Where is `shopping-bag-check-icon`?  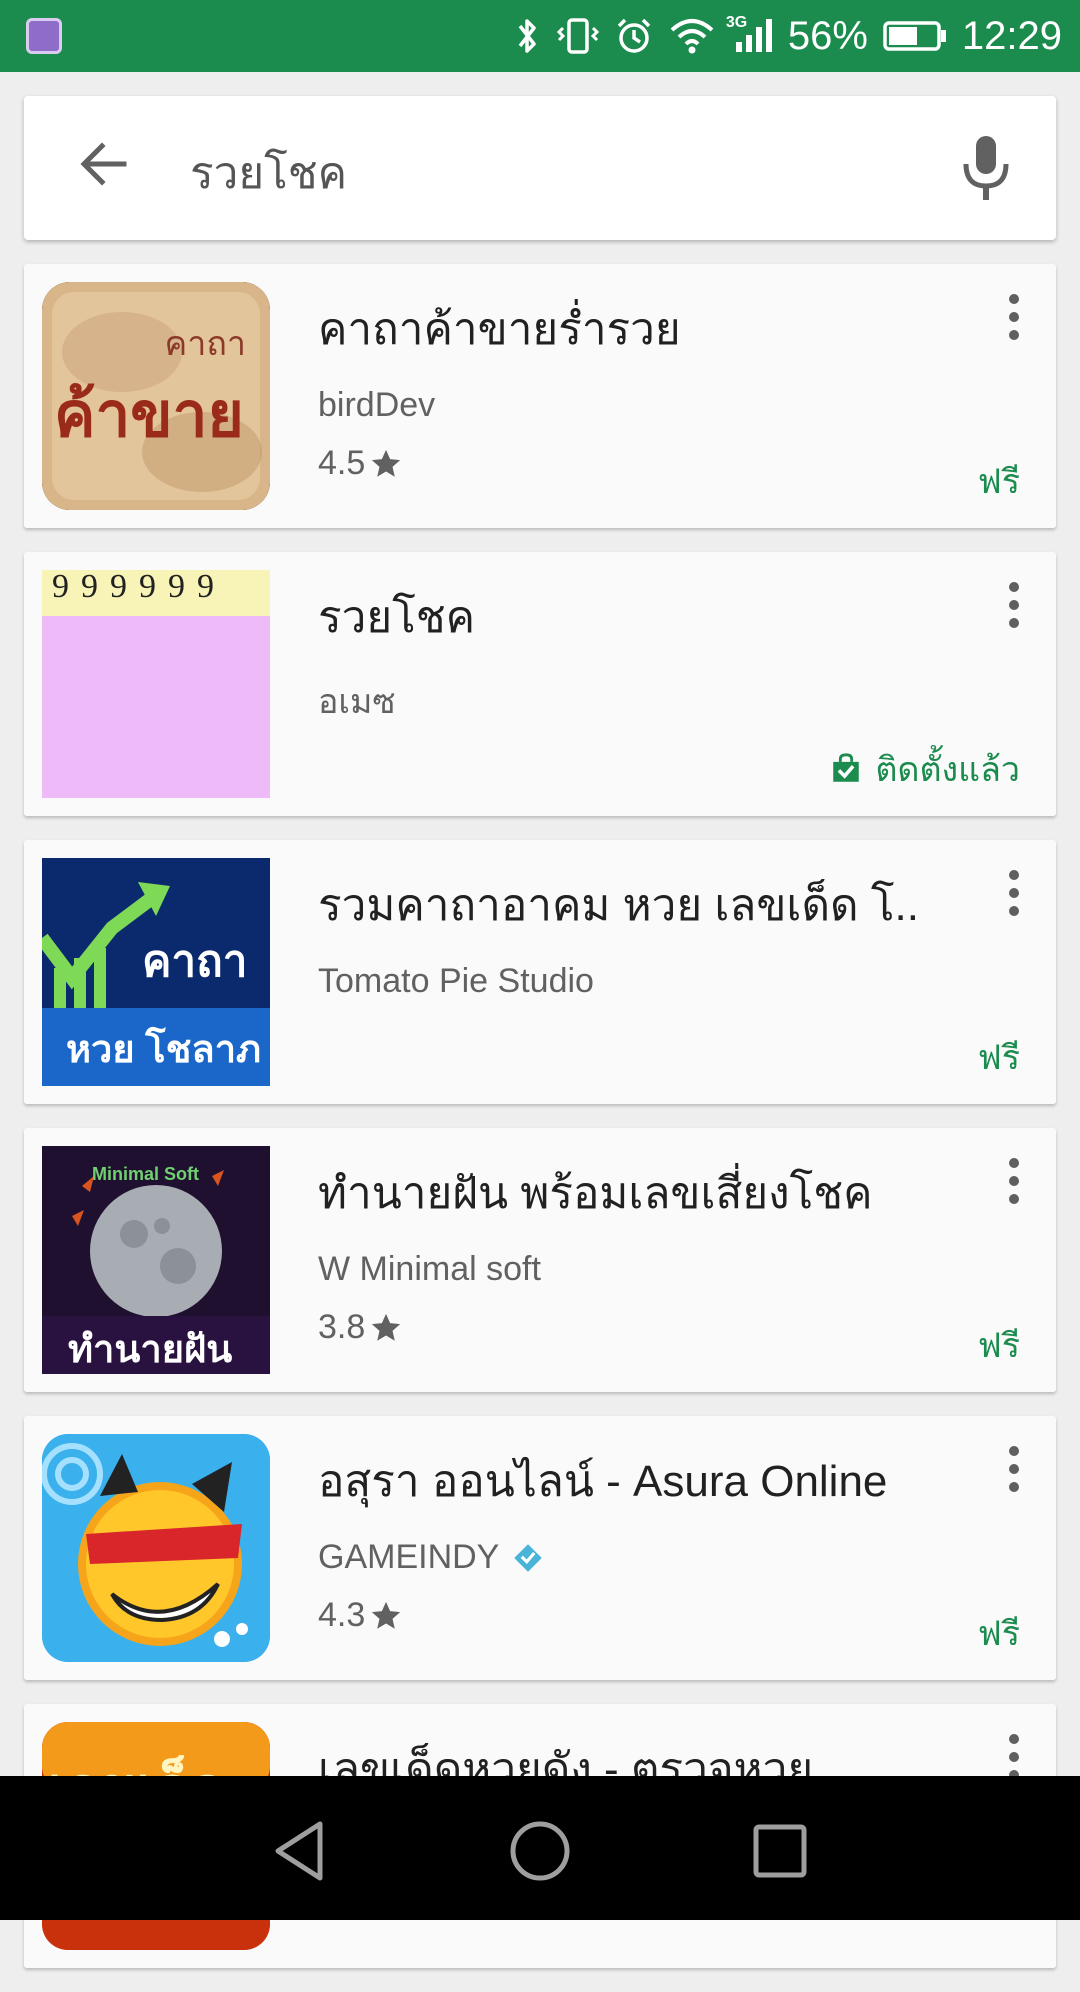 shopping-bag-check-icon is located at coordinates (846, 767).